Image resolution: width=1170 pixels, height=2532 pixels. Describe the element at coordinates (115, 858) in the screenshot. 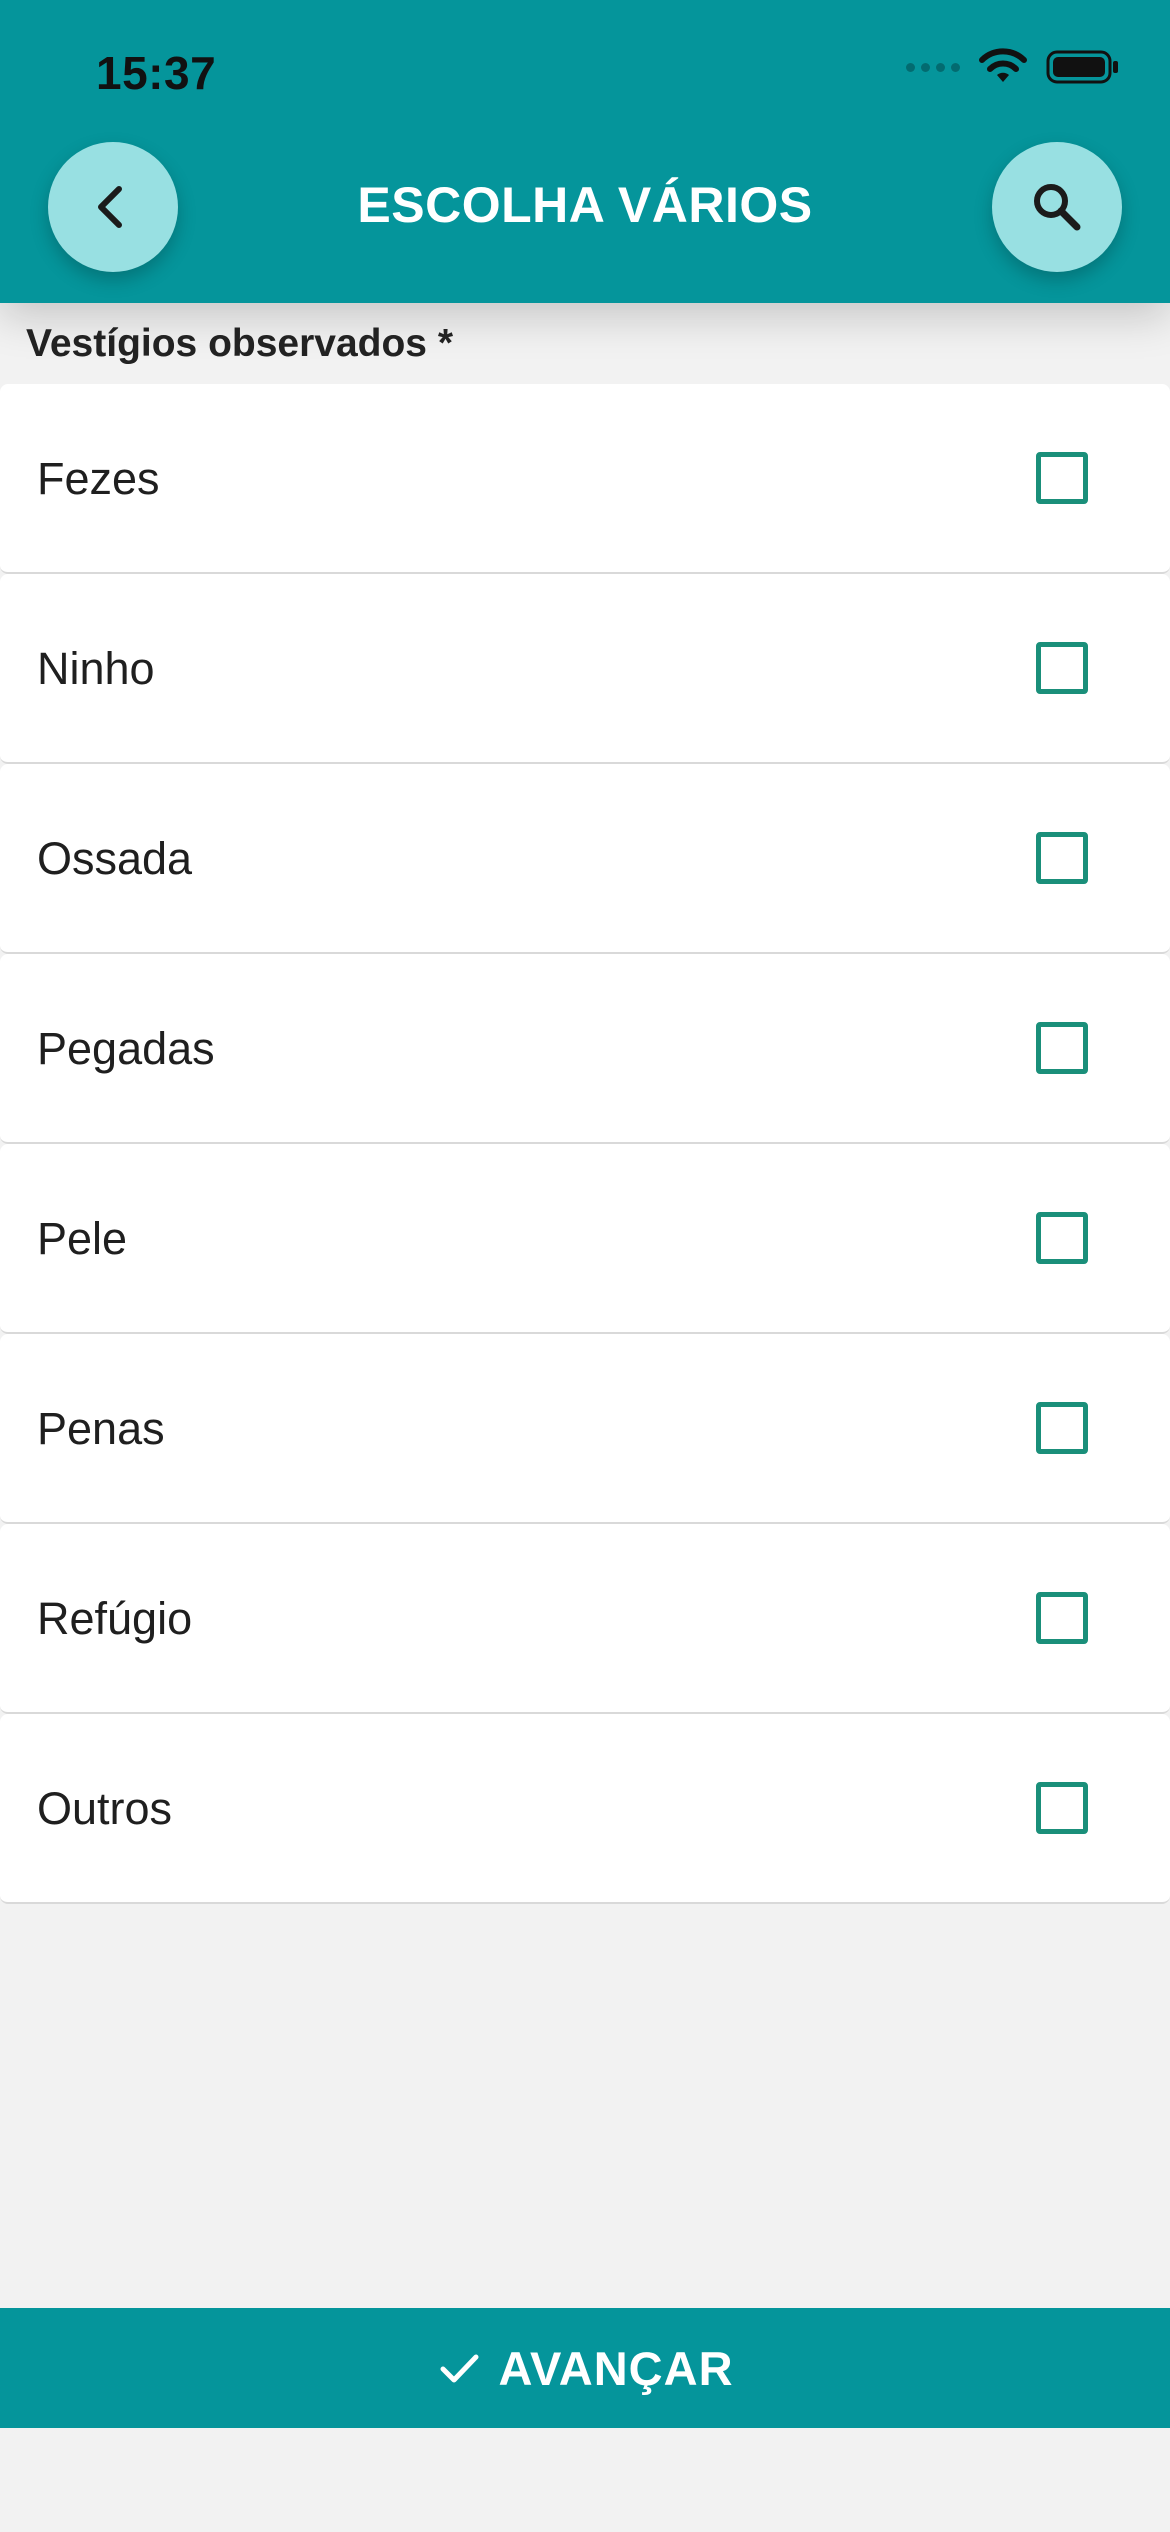

I see `option-label: Ossada` at that location.